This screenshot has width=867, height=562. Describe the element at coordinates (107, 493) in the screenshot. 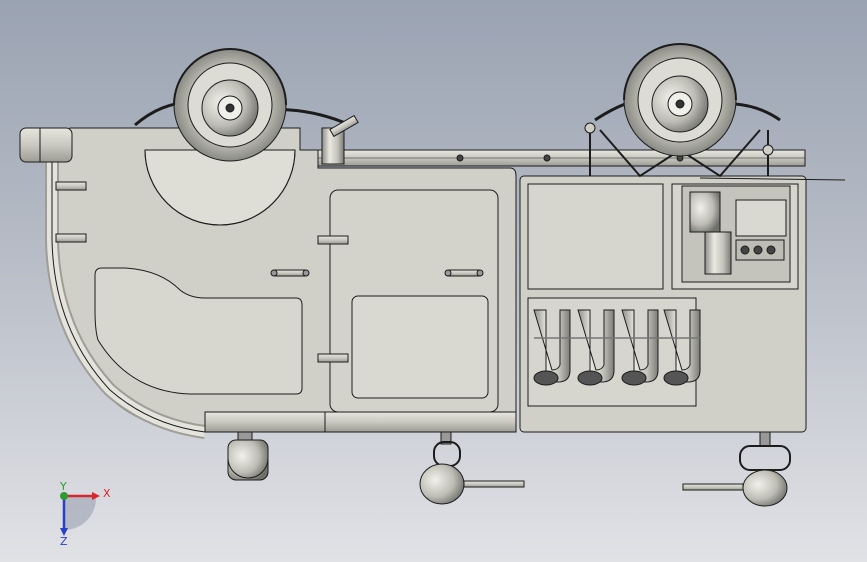

I see `x-axis-label: X` at that location.